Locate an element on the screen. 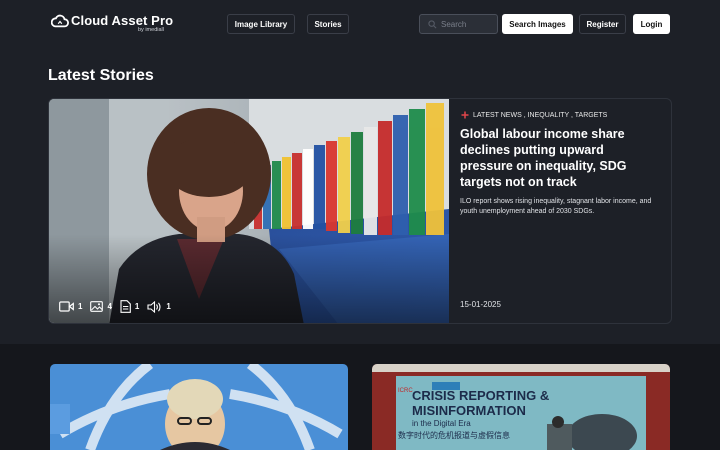 The height and width of the screenshot is (450, 720). logo-title: Cloud Asset Pro is located at coordinates (122, 20).